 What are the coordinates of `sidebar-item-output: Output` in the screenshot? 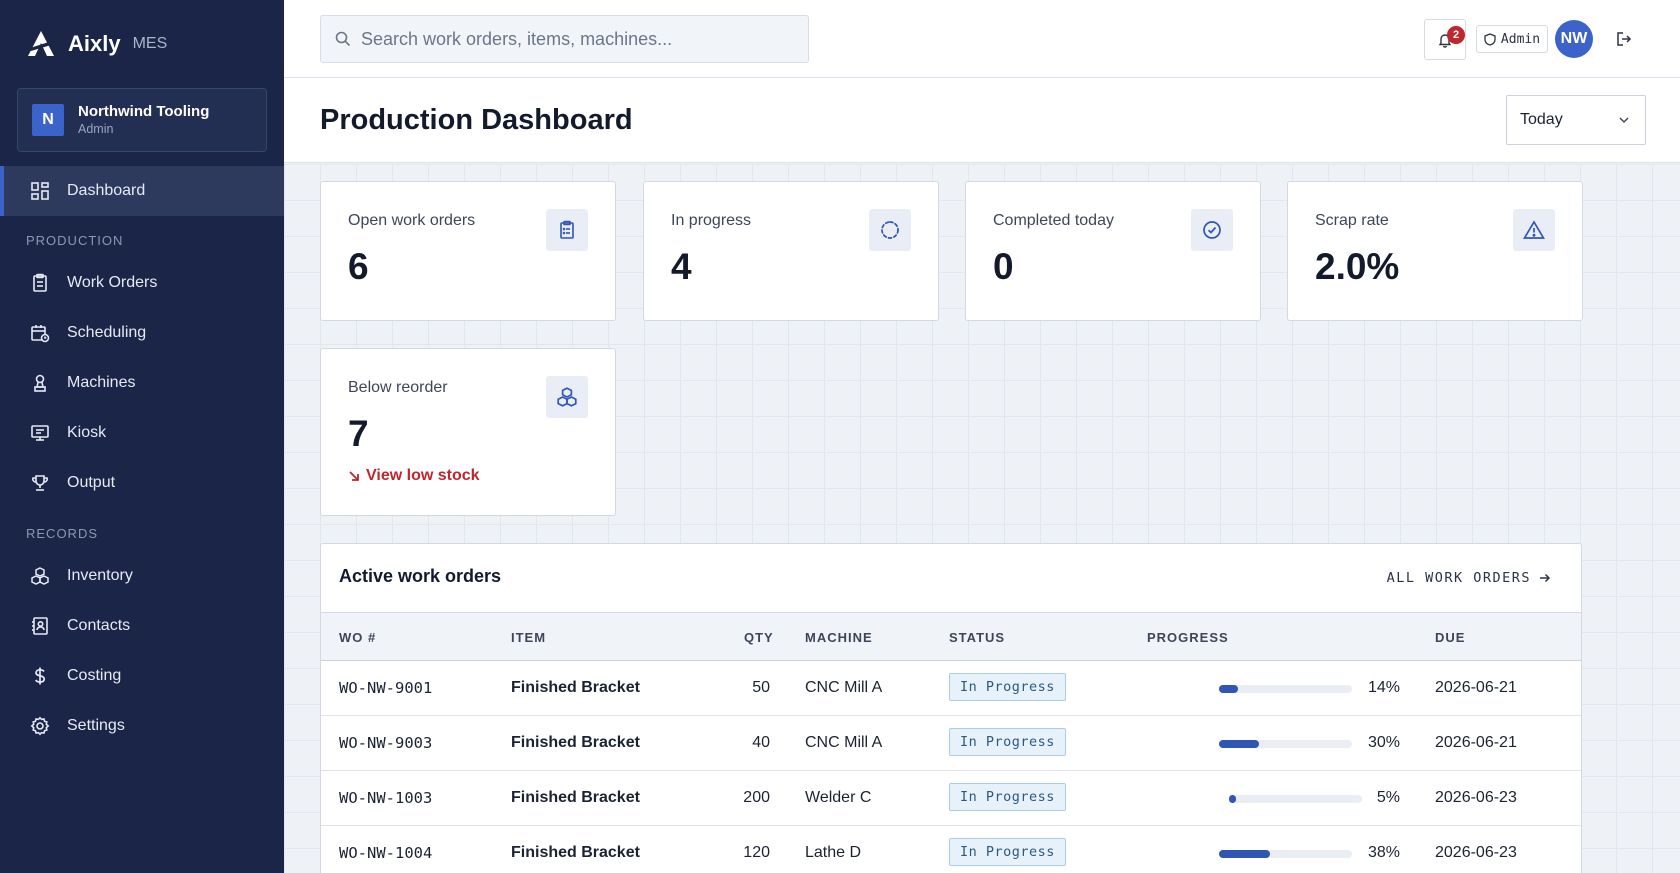 It's located at (142, 483).